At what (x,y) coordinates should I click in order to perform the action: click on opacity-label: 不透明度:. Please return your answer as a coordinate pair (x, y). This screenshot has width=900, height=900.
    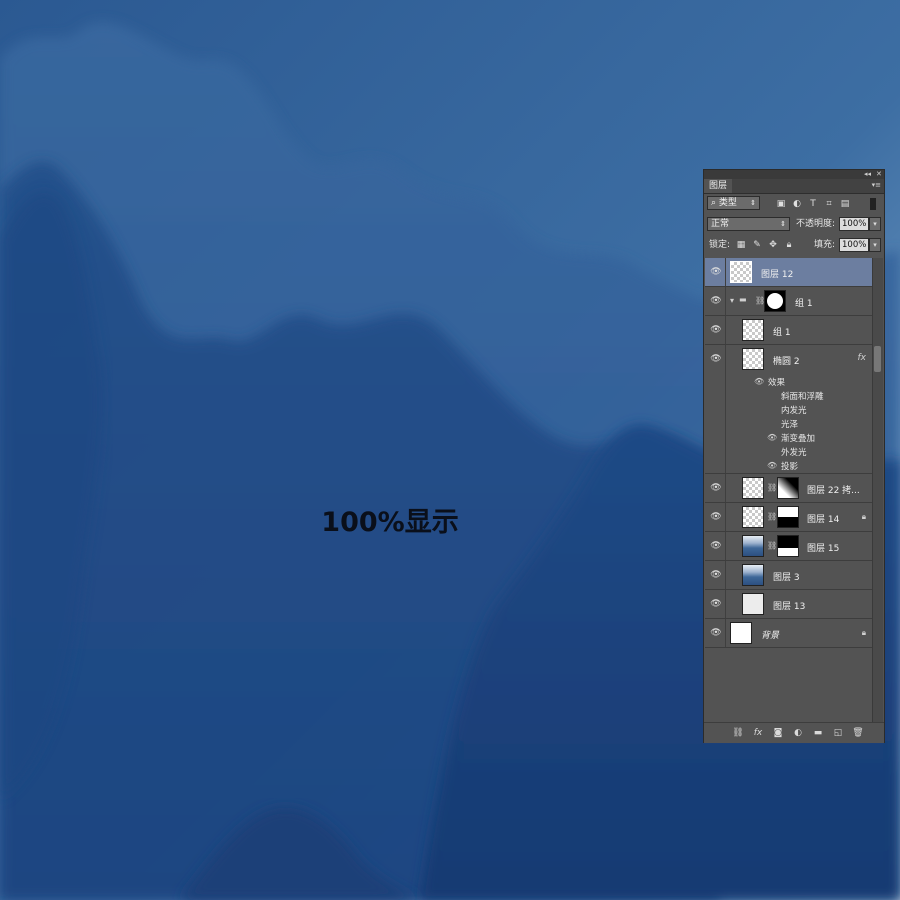
    Looking at the image, I should click on (816, 224).